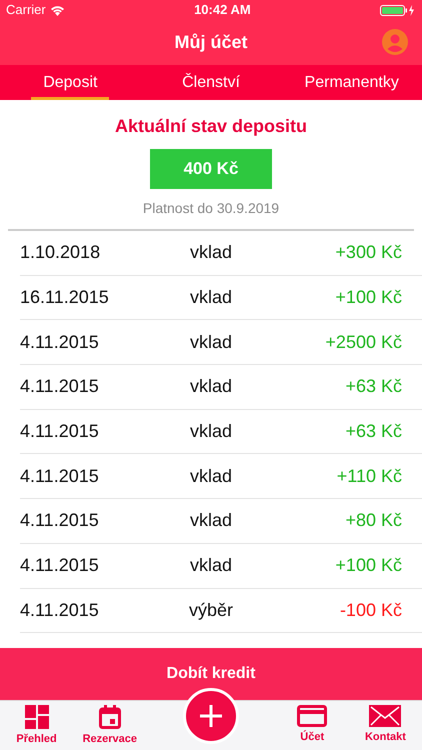 Image resolution: width=422 pixels, height=750 pixels. What do you see at coordinates (351, 82) in the screenshot?
I see `tab: Permanentky` at bounding box center [351, 82].